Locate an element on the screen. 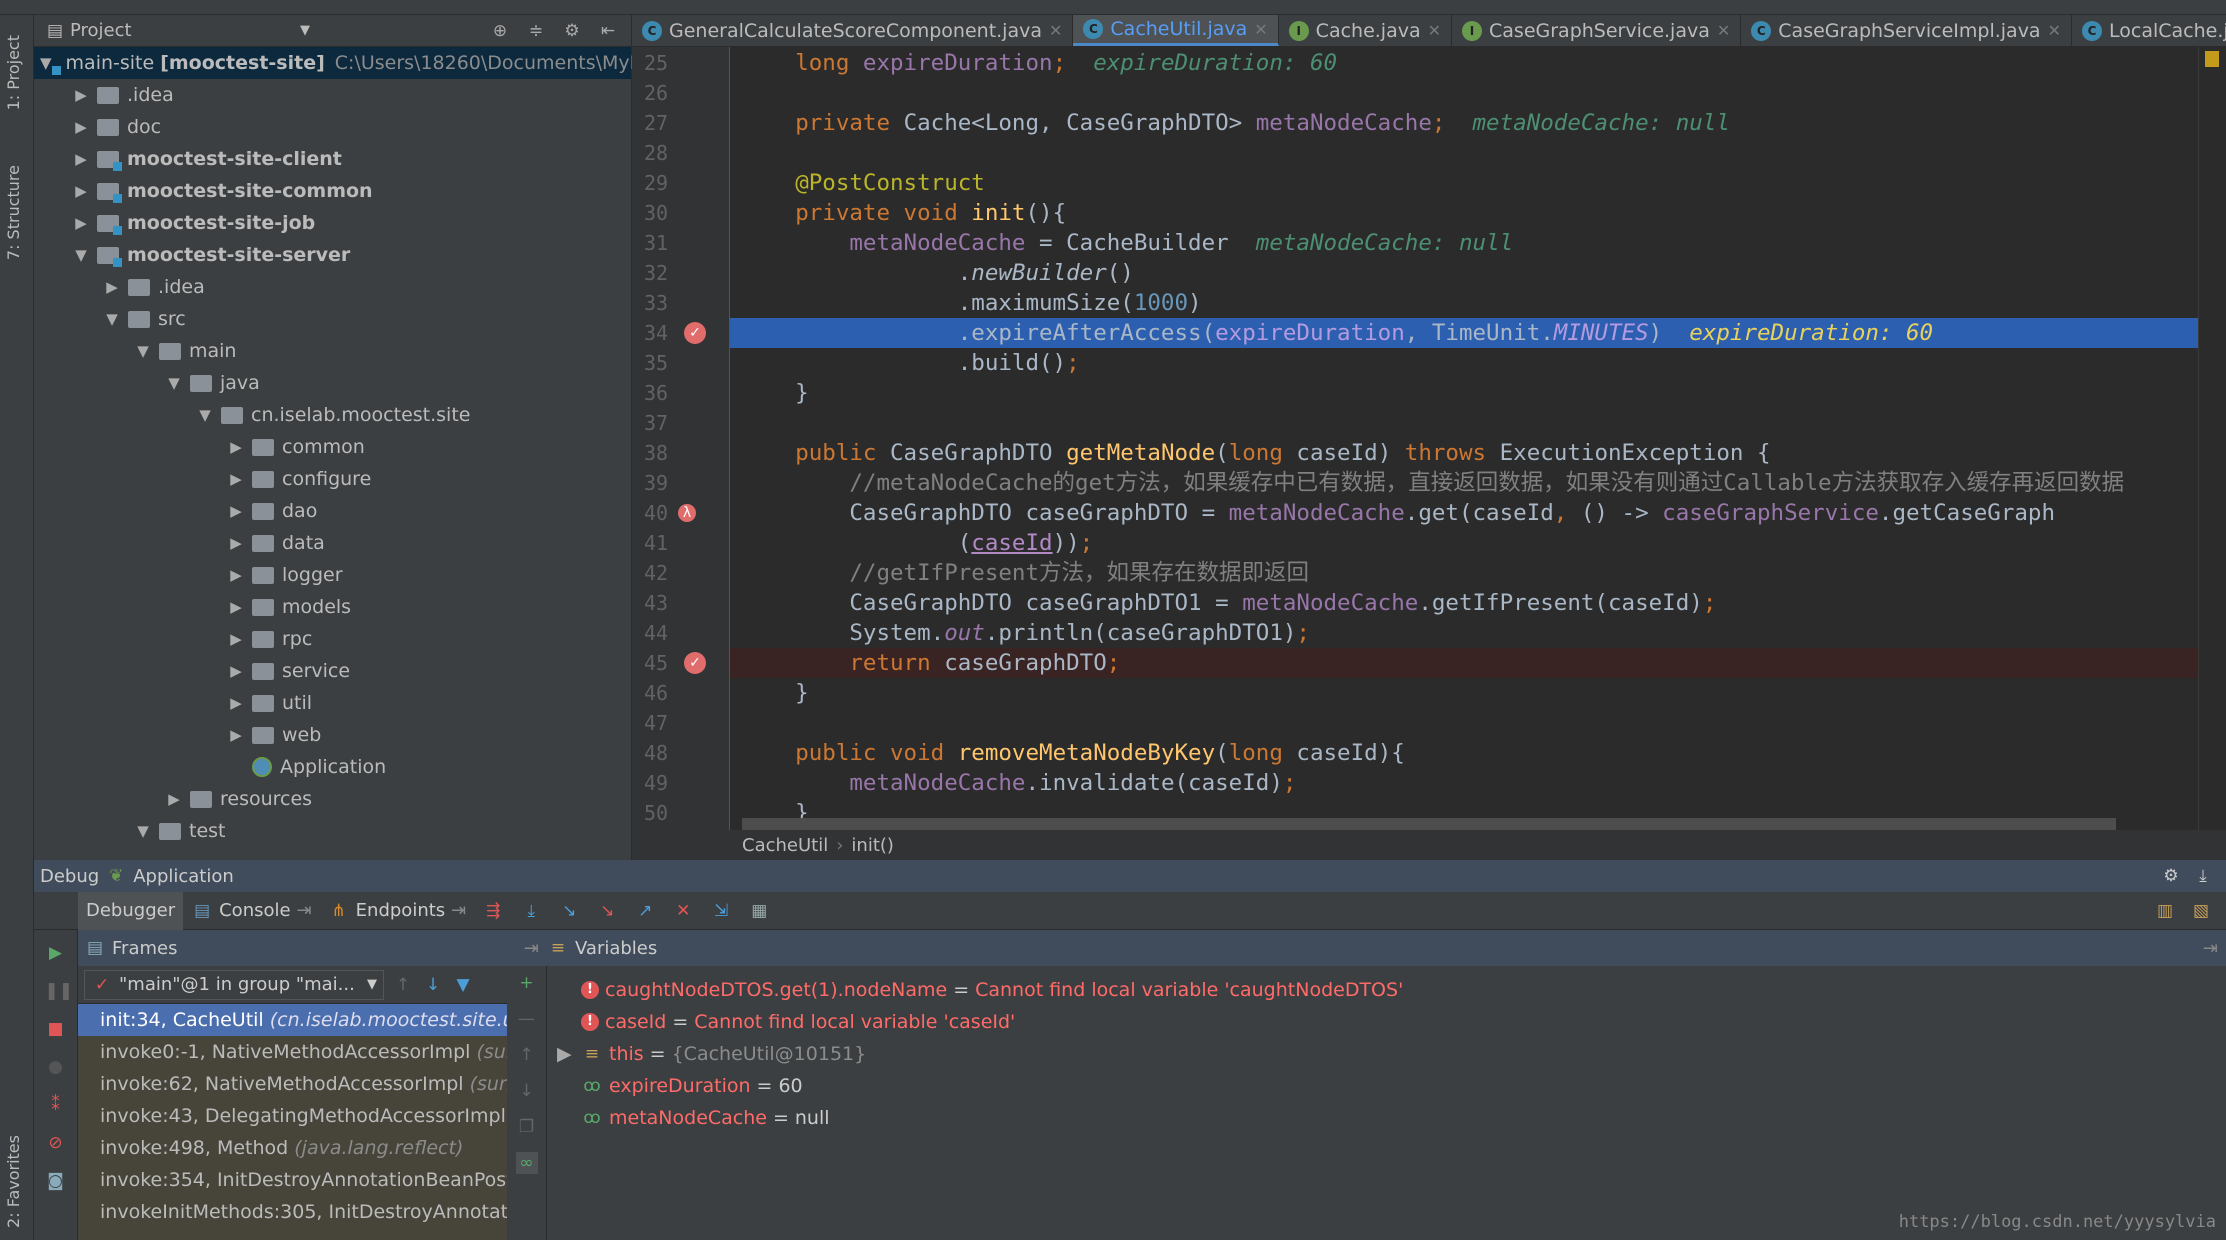  drop-frame-icon: ✕ is located at coordinates (683, 911).